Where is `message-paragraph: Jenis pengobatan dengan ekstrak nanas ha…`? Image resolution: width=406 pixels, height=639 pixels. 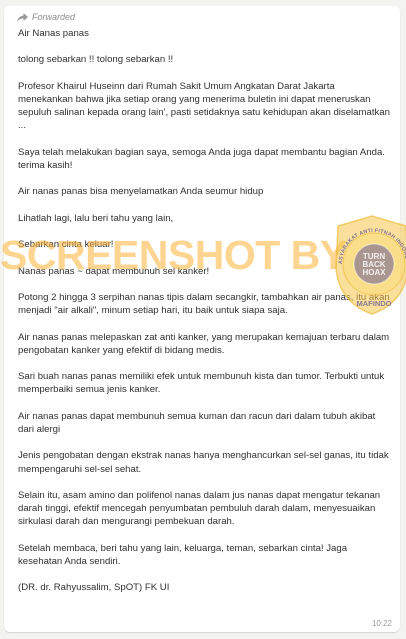
message-paragraph: Jenis pengobatan dengan ekstrak nanas ha… is located at coordinates (205, 462).